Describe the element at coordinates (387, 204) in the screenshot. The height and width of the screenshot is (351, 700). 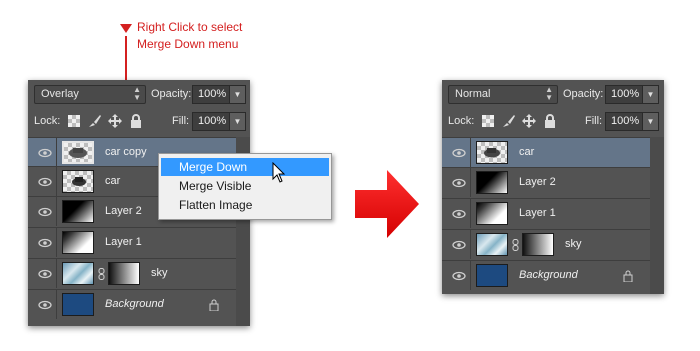
I see `transition-arrow-icon` at that location.